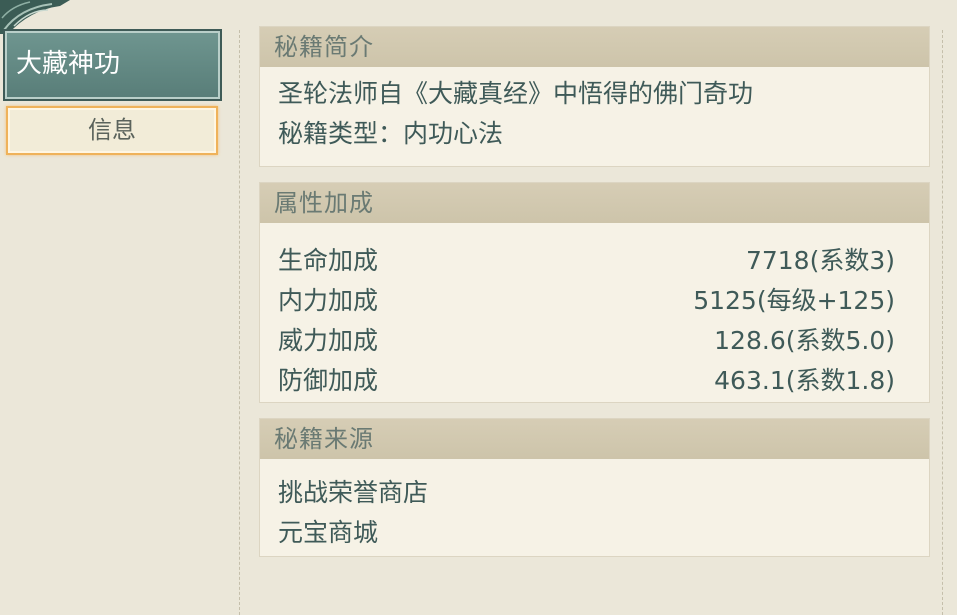 The width and height of the screenshot is (957, 615). What do you see at coordinates (586, 301) in the screenshot?
I see `attribute-row: 内力加成 5125(每级+125)` at bounding box center [586, 301].